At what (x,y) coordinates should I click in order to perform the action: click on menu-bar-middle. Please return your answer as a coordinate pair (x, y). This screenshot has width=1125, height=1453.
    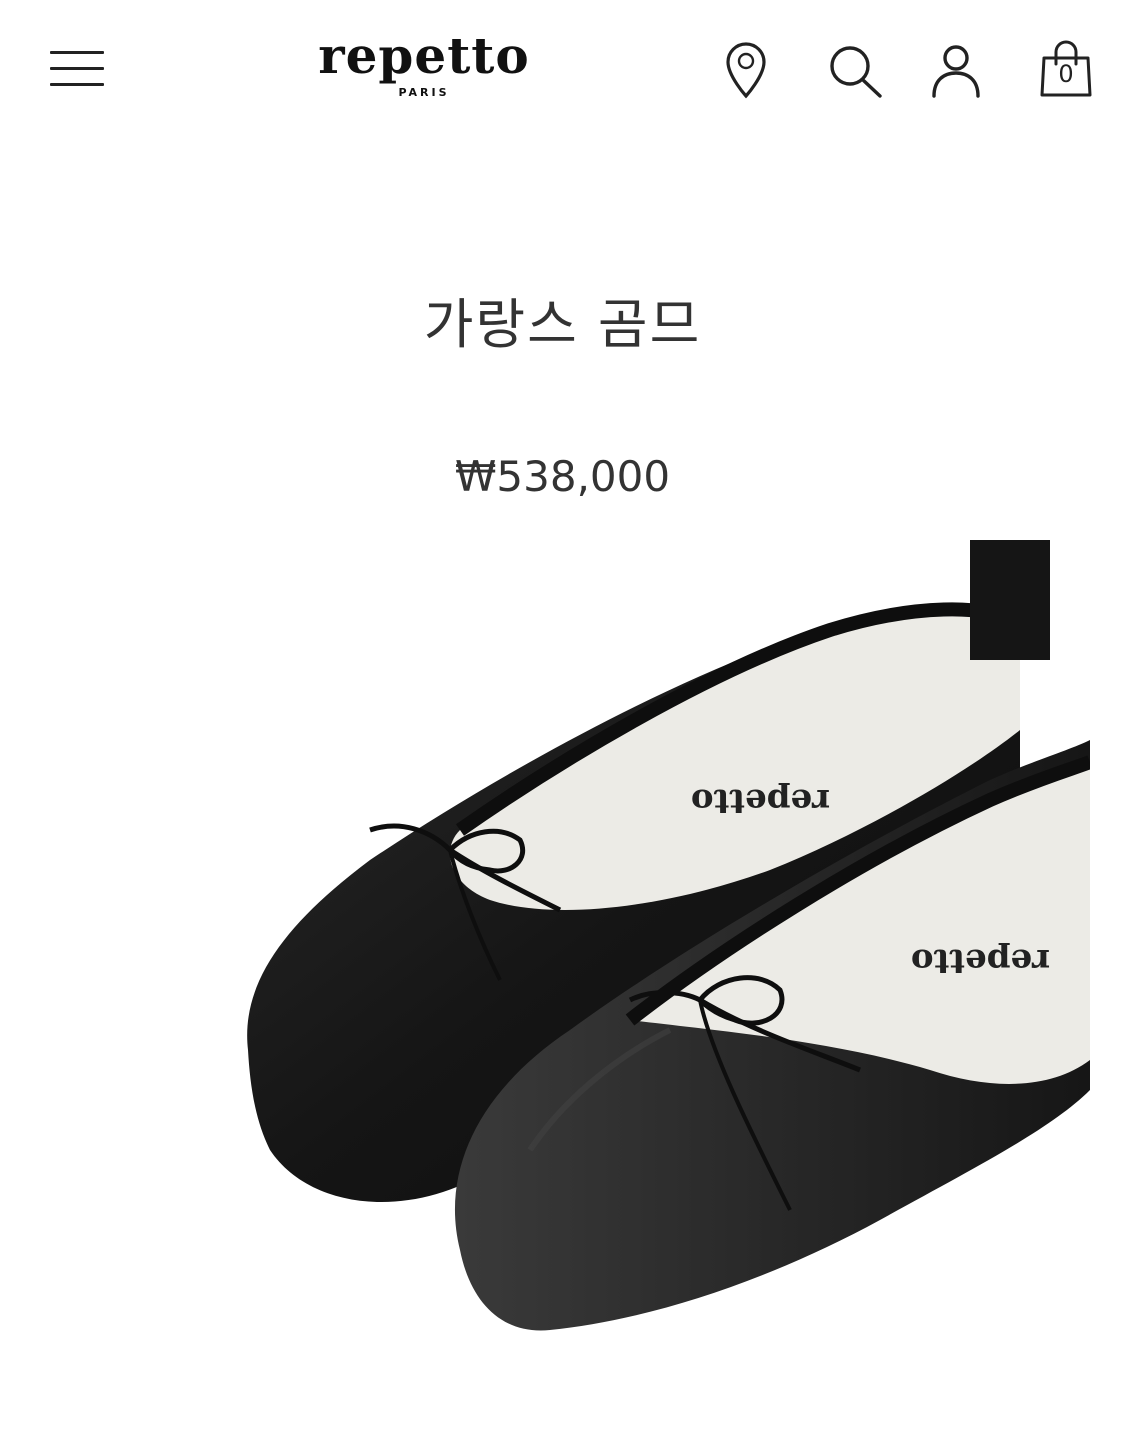
    Looking at the image, I should click on (77, 68).